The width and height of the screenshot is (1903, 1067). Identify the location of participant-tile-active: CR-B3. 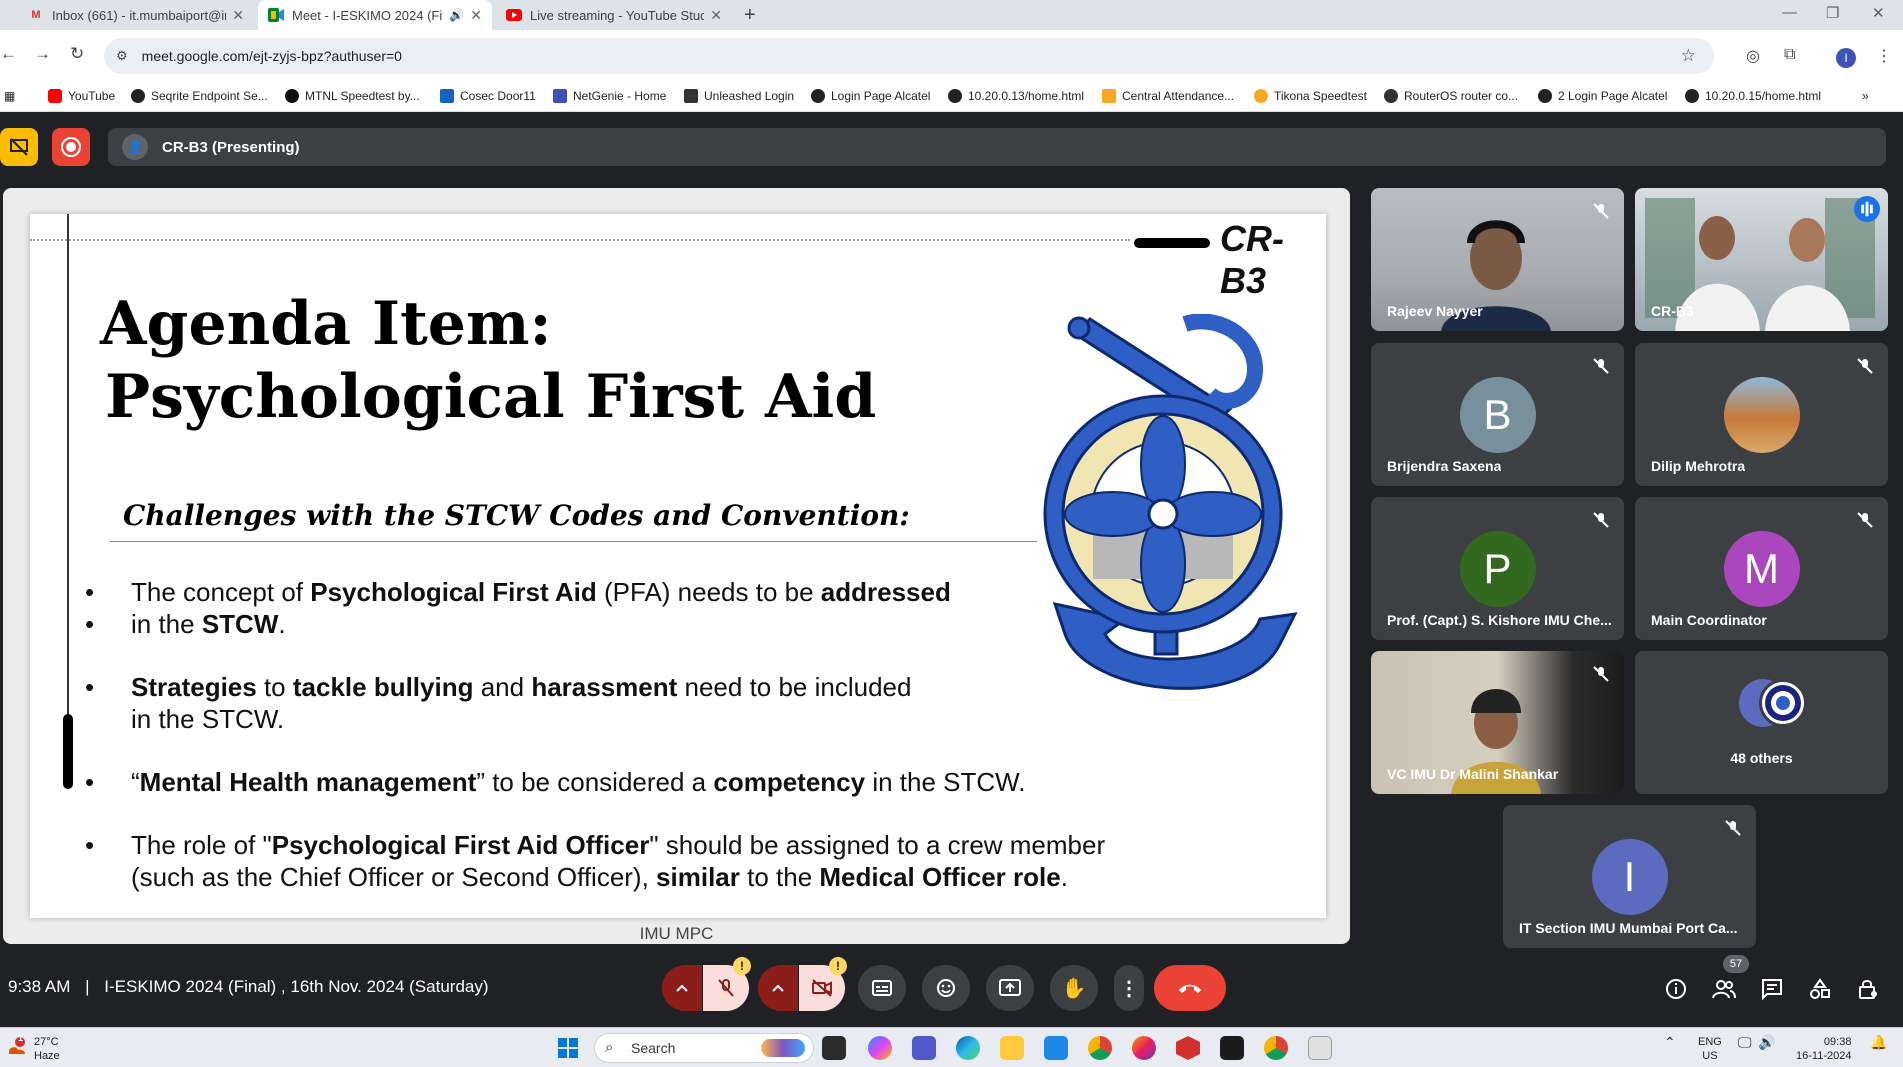
(1761, 259).